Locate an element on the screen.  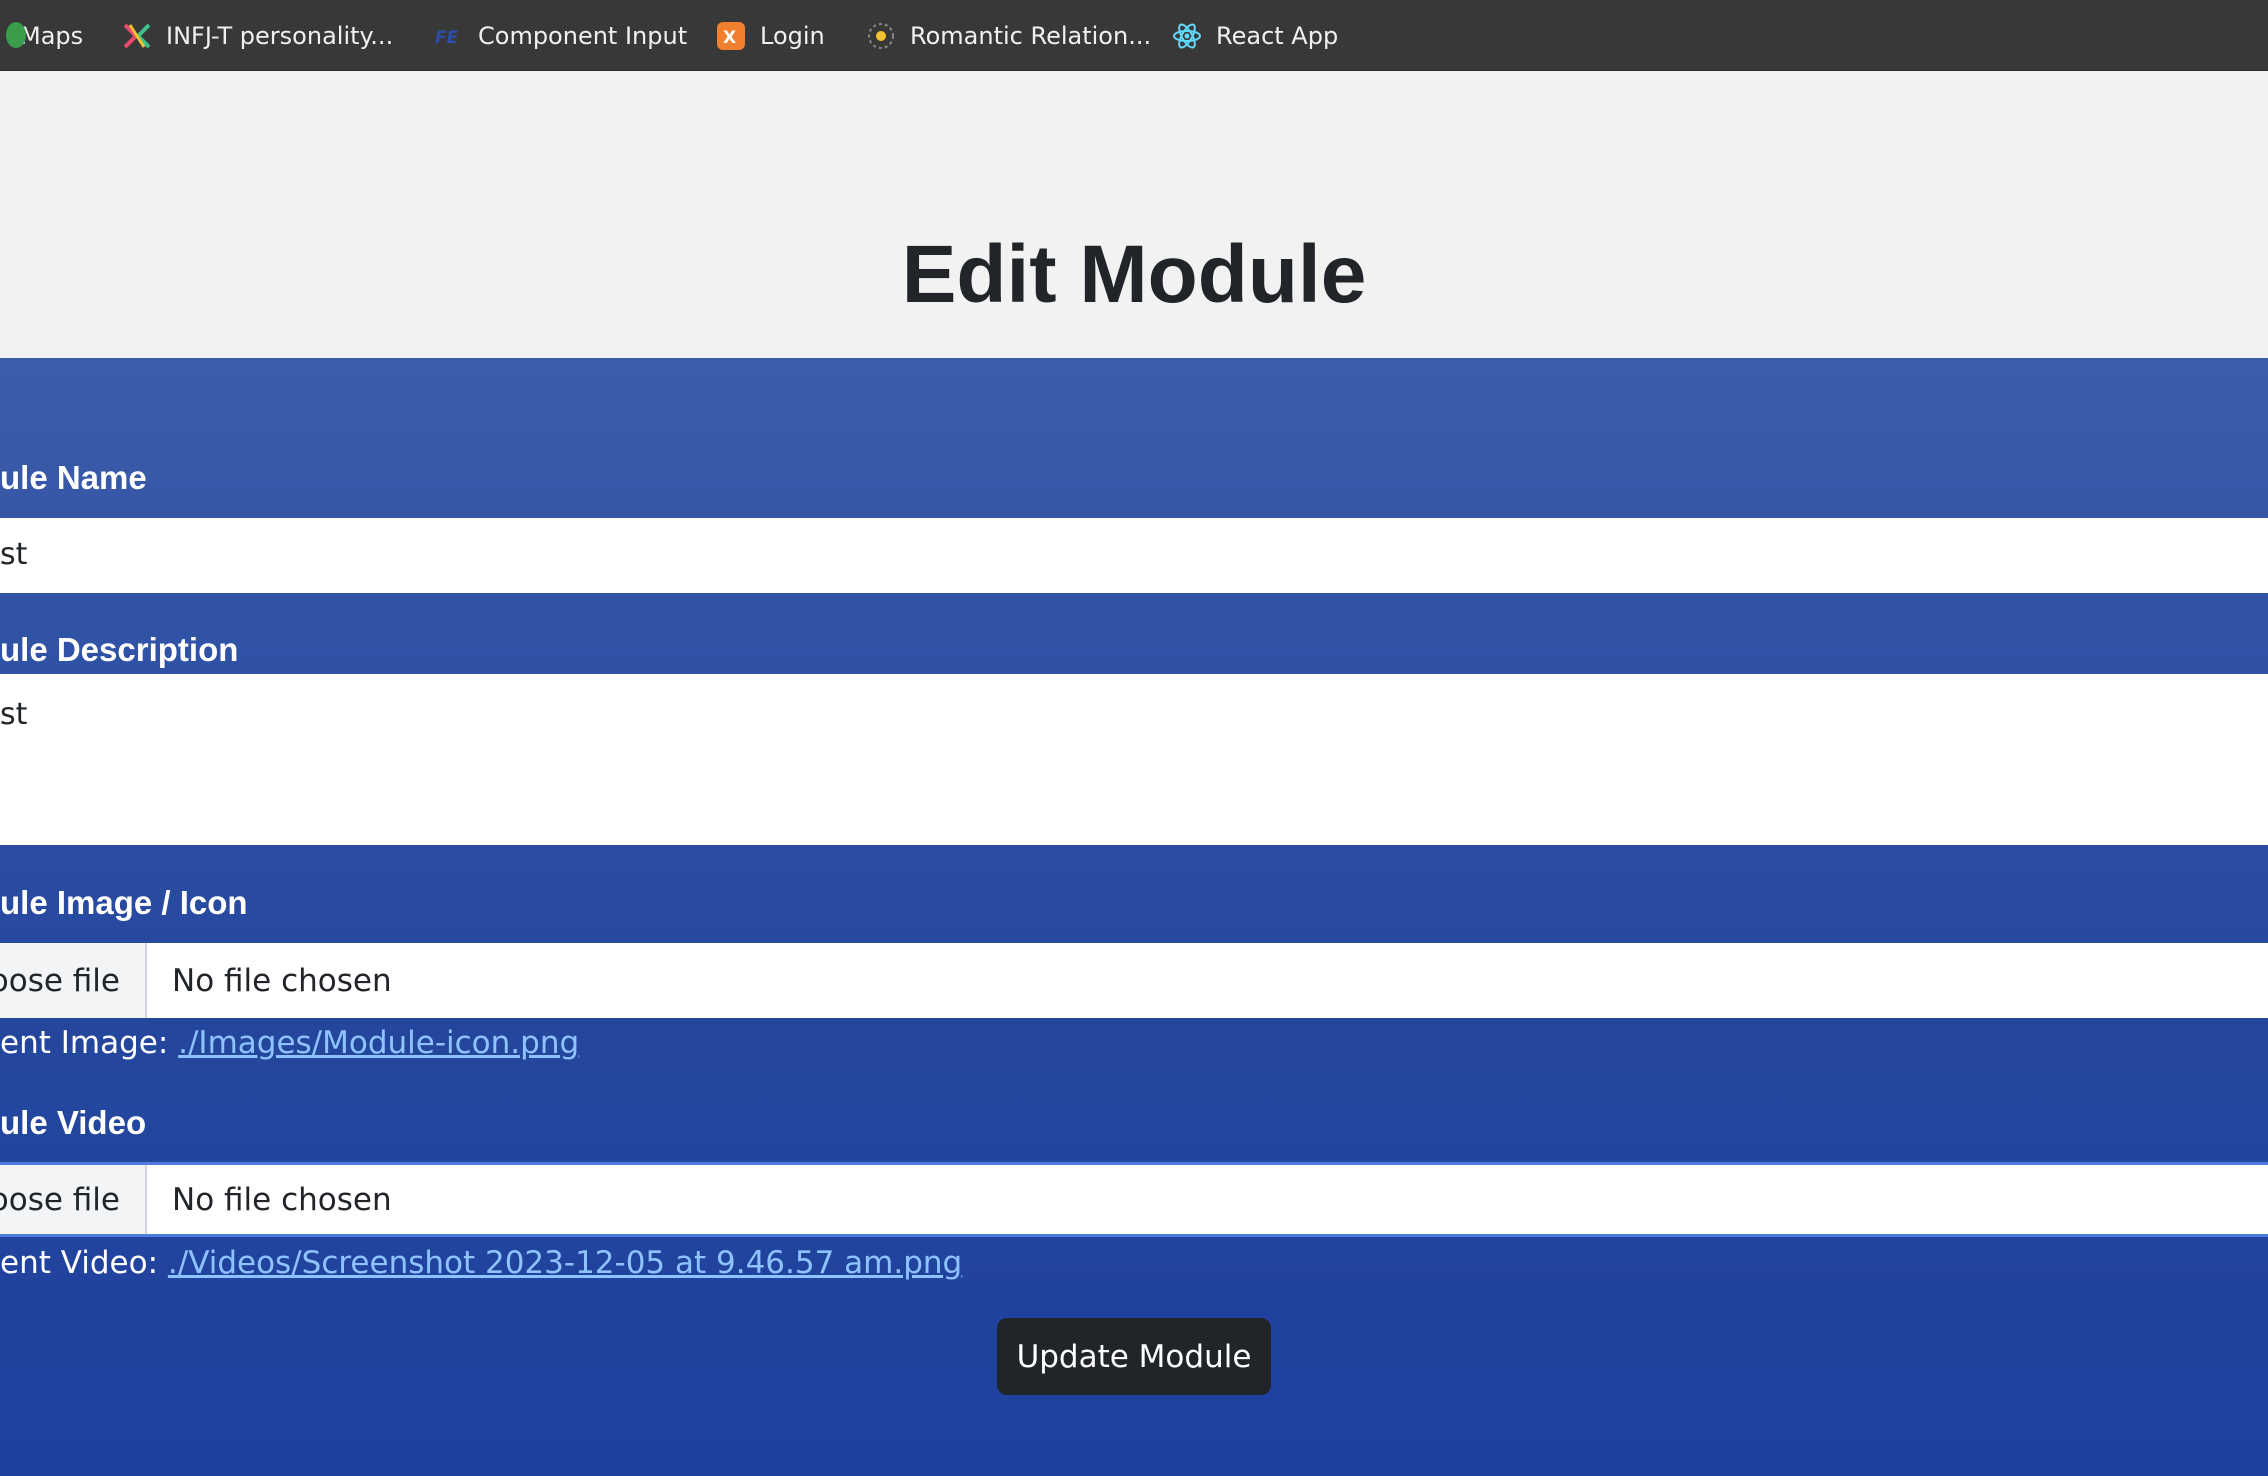
bookmark-component-input: FE Component Input is located at coordinates (560, 35).